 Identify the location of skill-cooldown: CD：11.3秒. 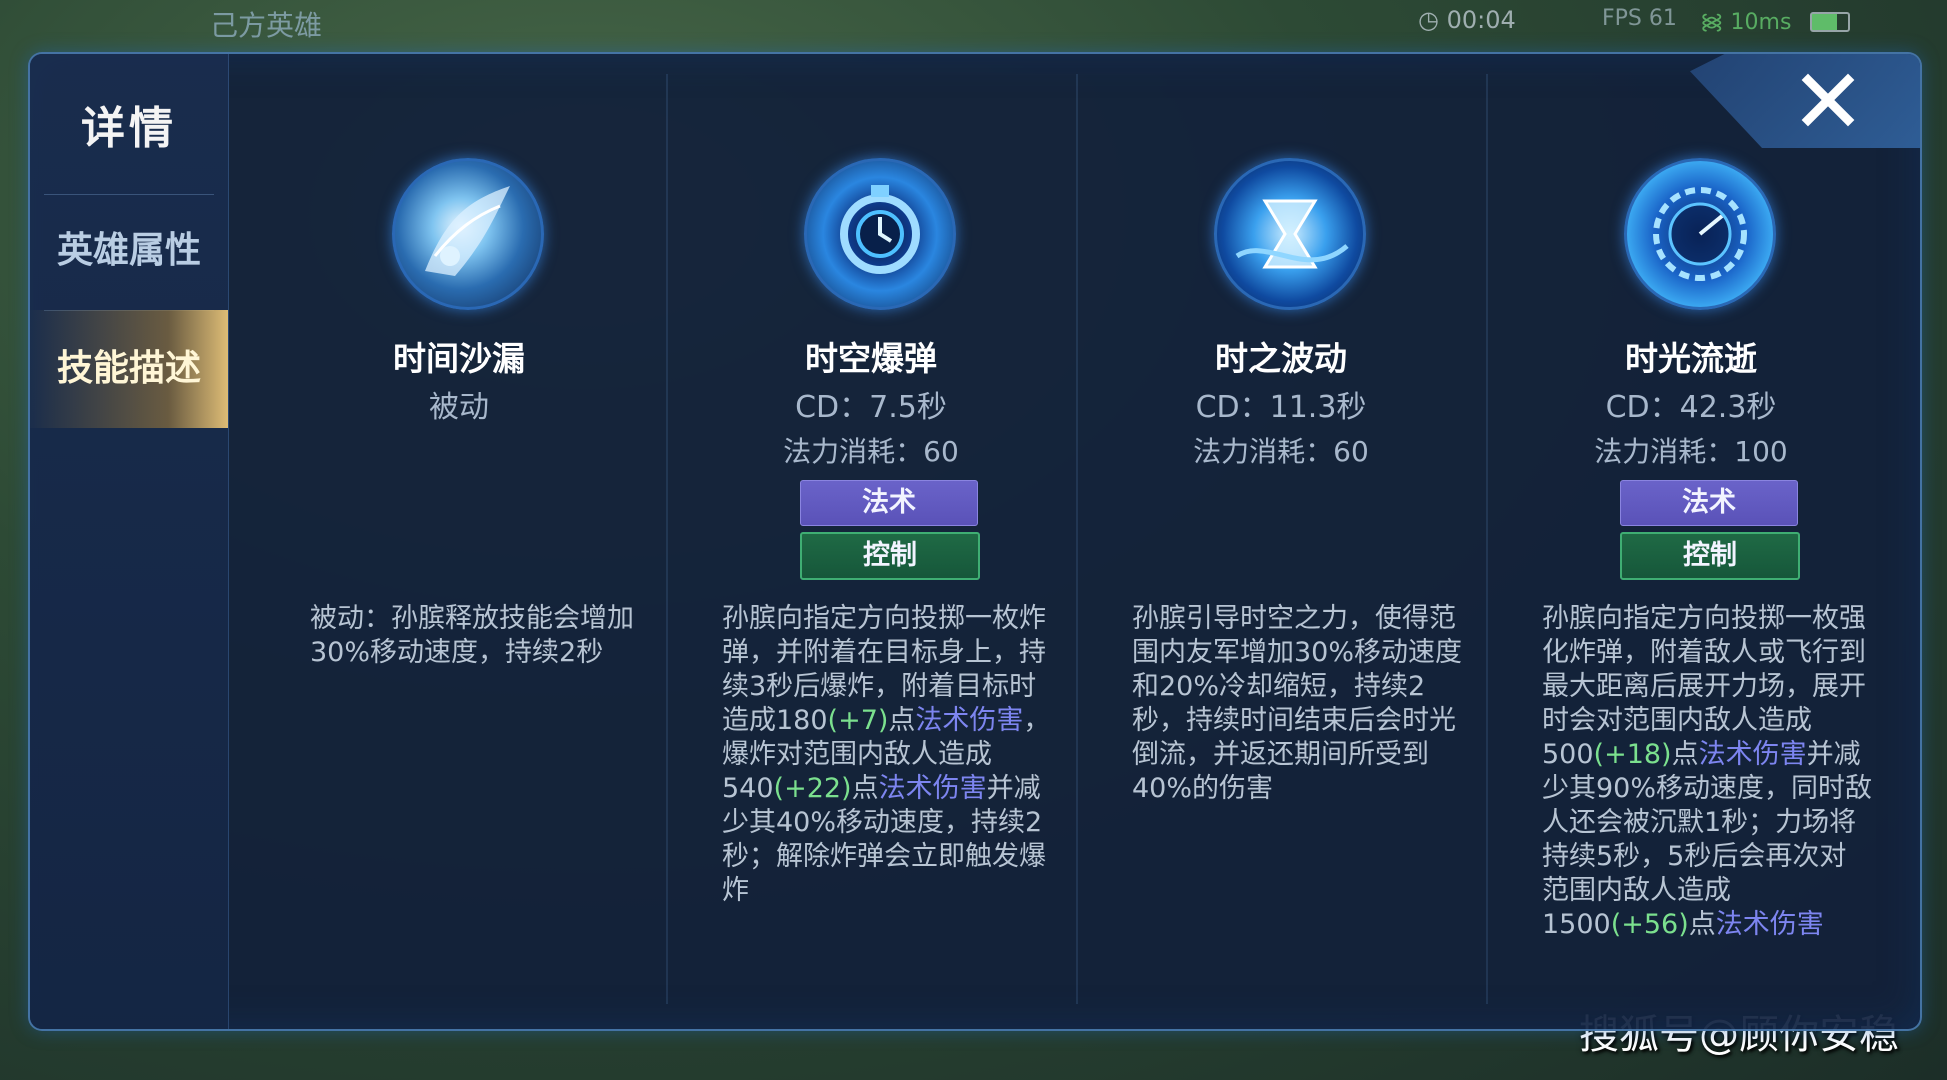
(1281, 407).